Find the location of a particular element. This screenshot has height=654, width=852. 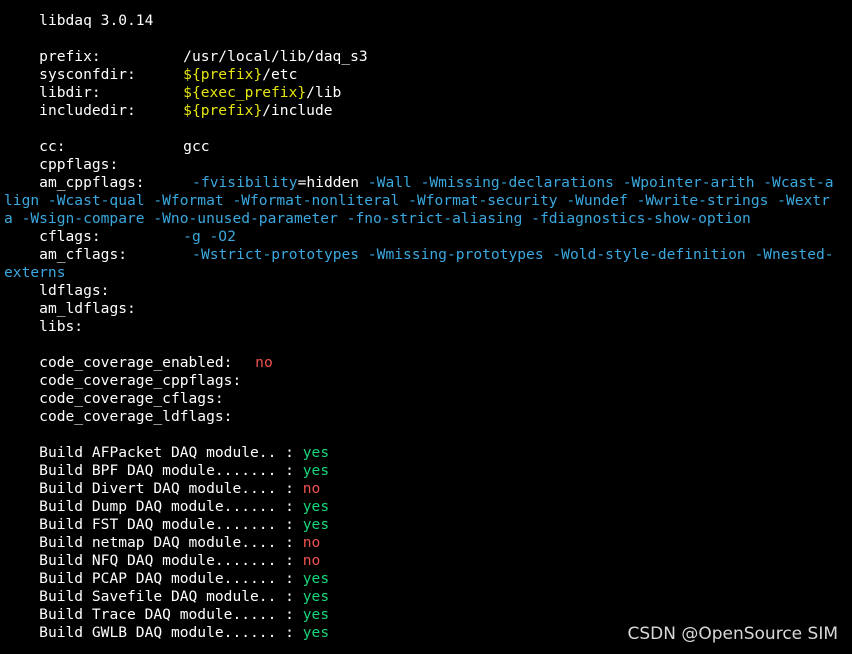

code-coverage-enabled-line: code_coverage_enabled: no is located at coordinates (138, 363).